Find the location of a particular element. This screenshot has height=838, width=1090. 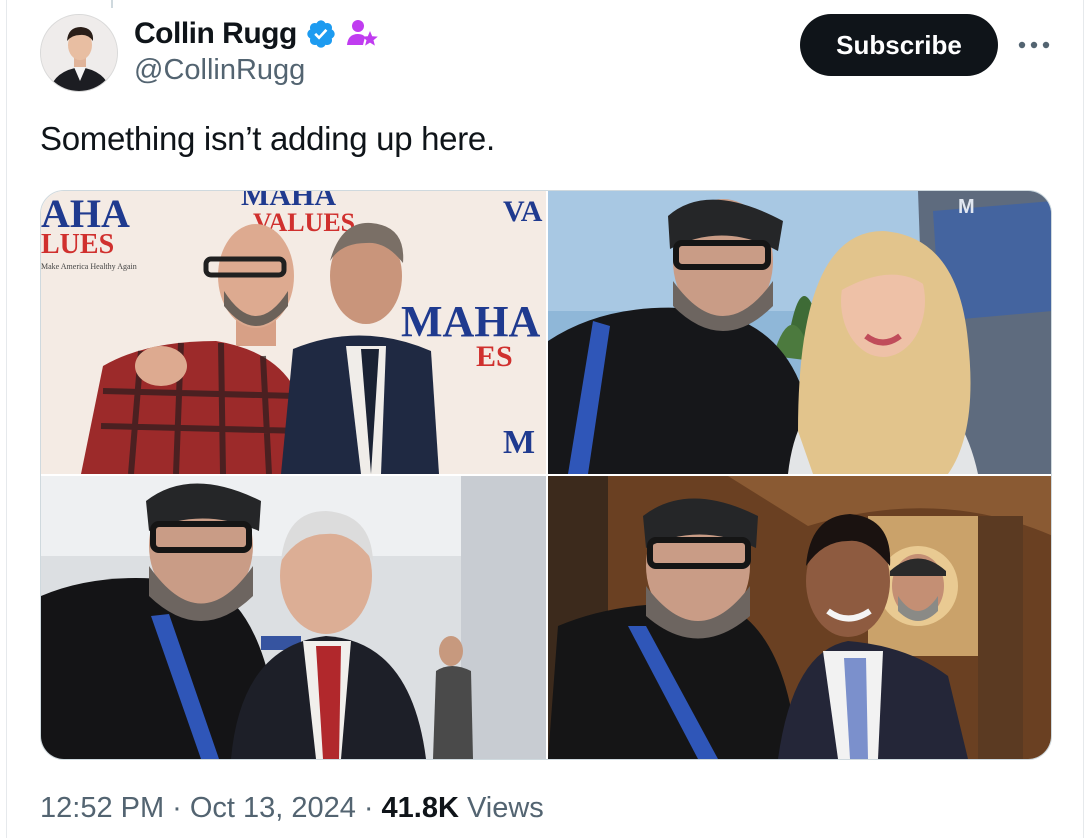

views-count: 41.8K is located at coordinates (420, 808).